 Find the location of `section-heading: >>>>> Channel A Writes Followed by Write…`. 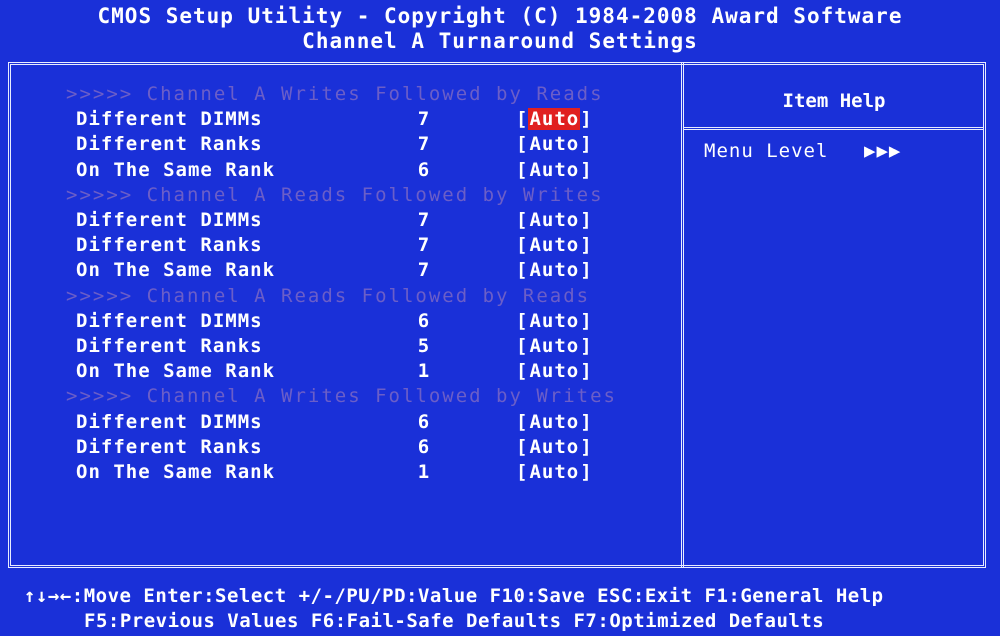

section-heading: >>>>> Channel A Writes Followed by Write… is located at coordinates (340, 396).